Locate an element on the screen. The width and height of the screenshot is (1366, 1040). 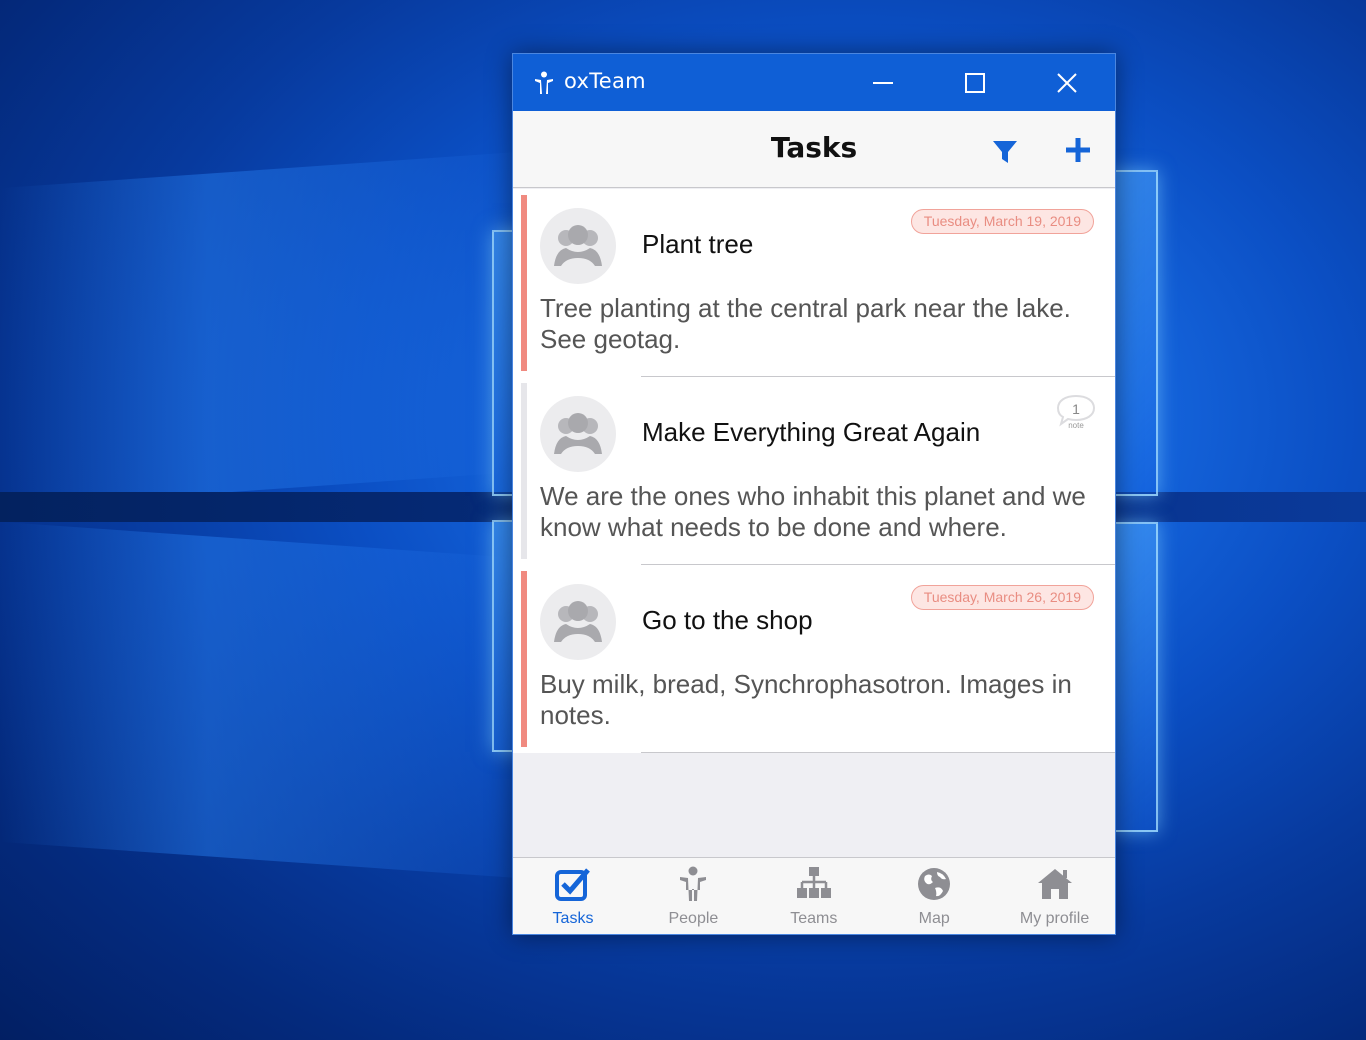
notes-label: note is located at coordinates (1076, 425).